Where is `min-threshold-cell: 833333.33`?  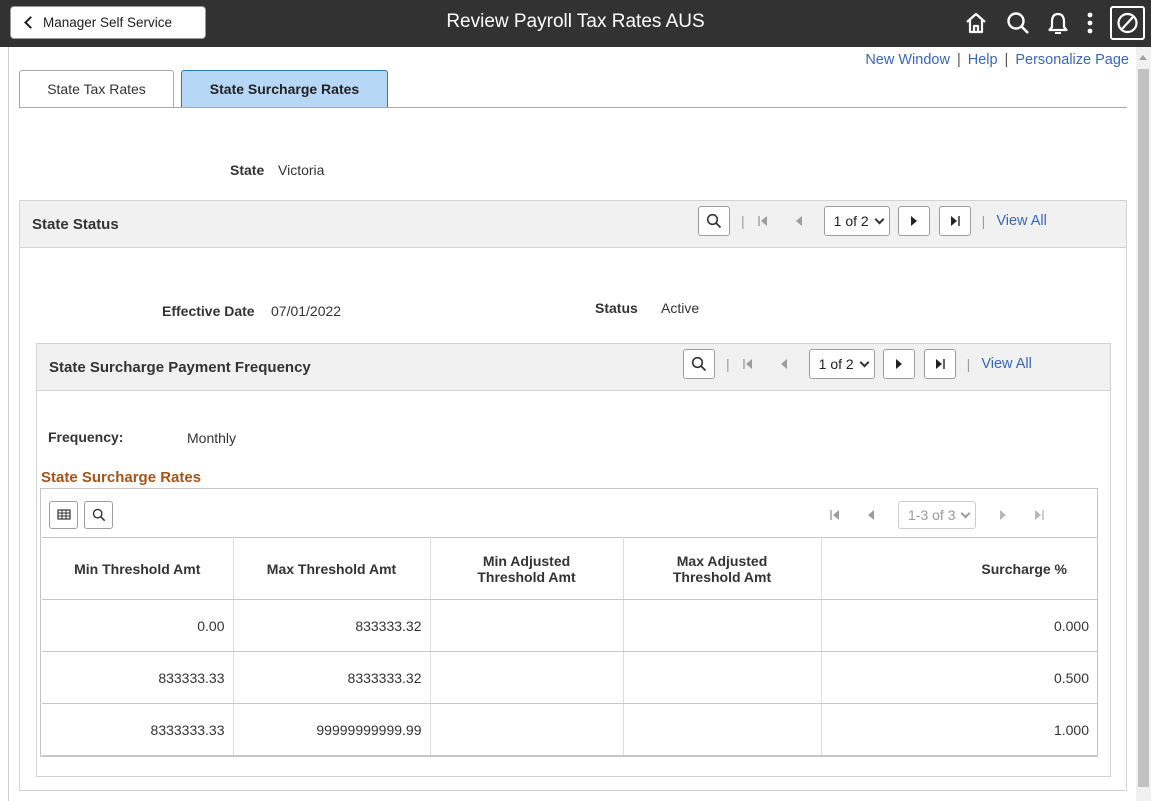
min-threshold-cell: 833333.33 is located at coordinates (138, 677).